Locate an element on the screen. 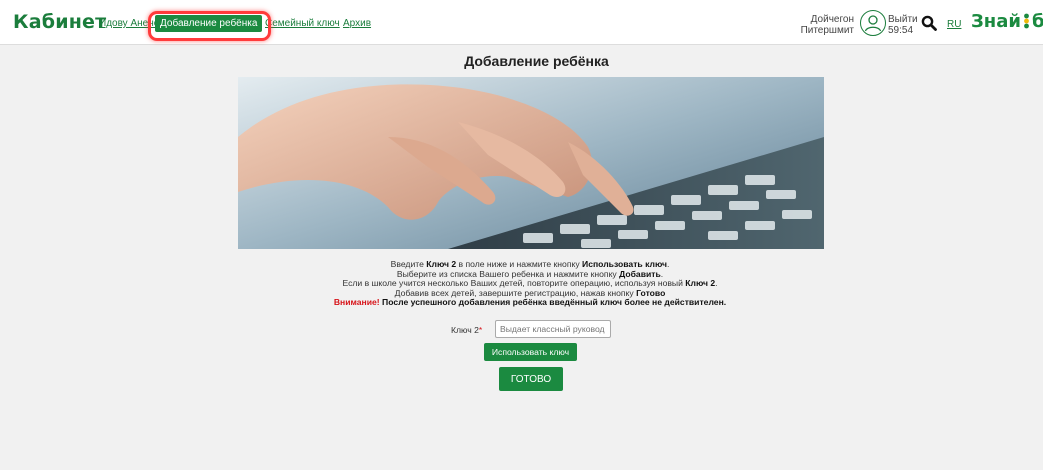 This screenshot has width=1043, height=470. logout-block: Выйти 59:54 is located at coordinates (903, 25).